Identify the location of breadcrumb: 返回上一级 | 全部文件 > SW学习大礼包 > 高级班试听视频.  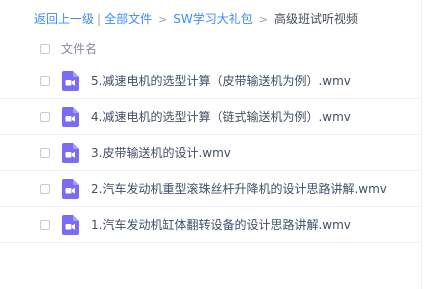
(196, 19).